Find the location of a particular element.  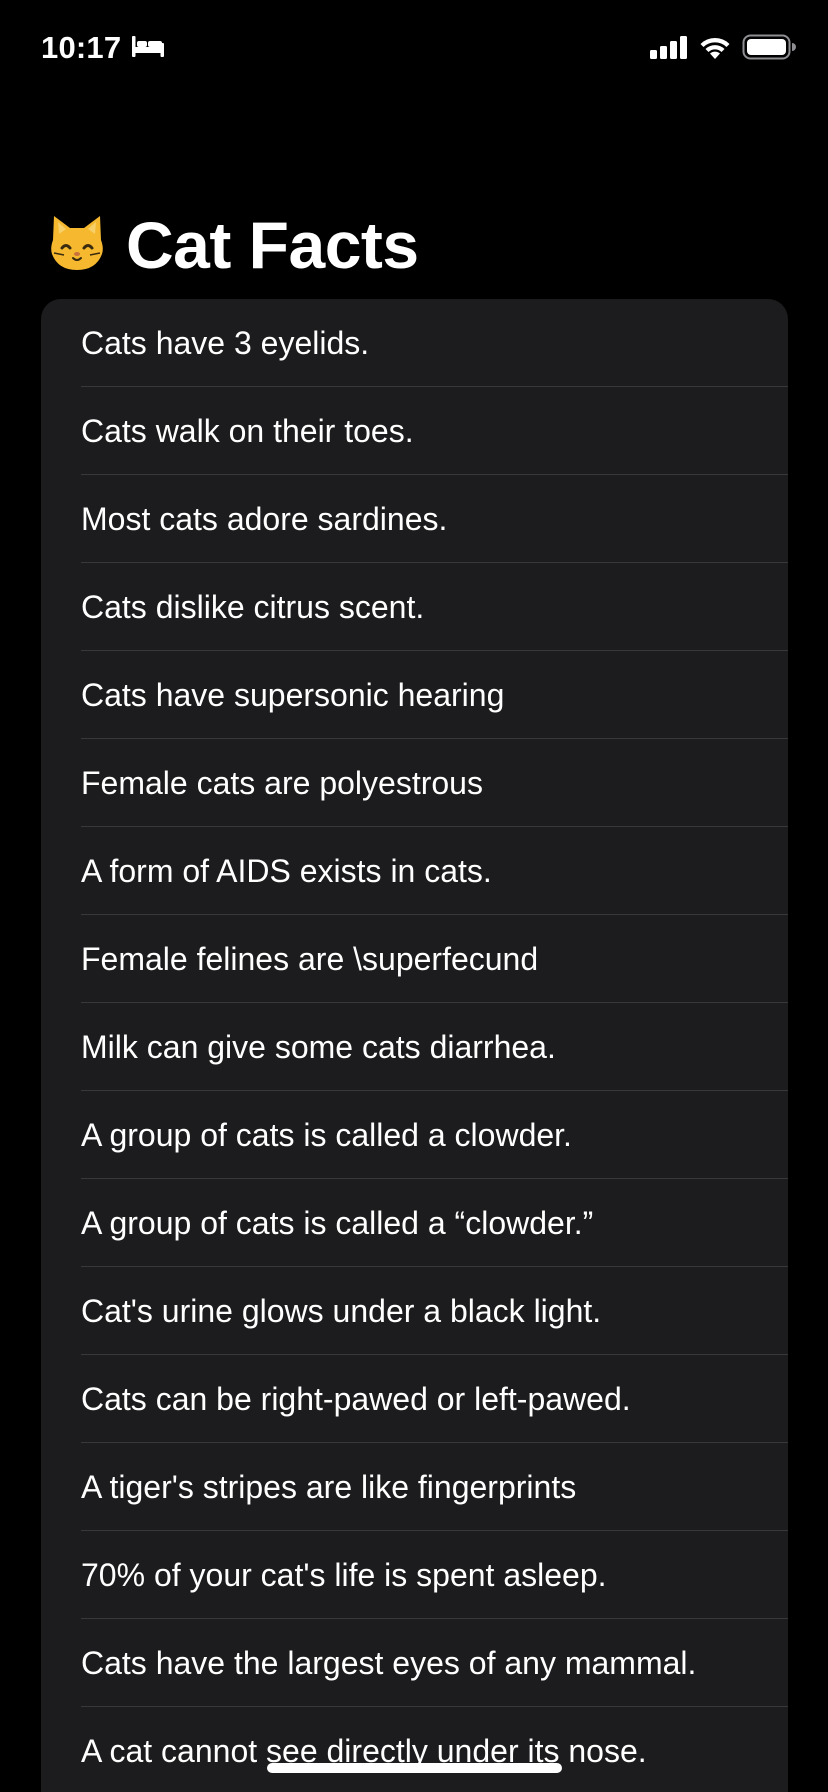

list-item: A form of AIDS exists in cats. is located at coordinates (414, 871).